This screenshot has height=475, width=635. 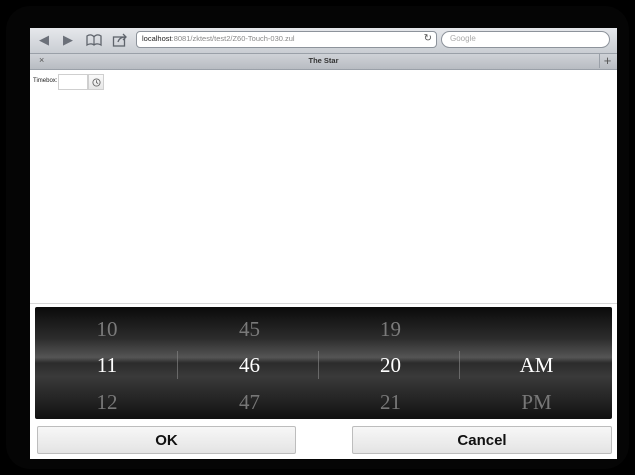 What do you see at coordinates (233, 38) in the screenshot?
I see `url-path: :8081/zktest/test2/Z60-Touch-030.zul` at bounding box center [233, 38].